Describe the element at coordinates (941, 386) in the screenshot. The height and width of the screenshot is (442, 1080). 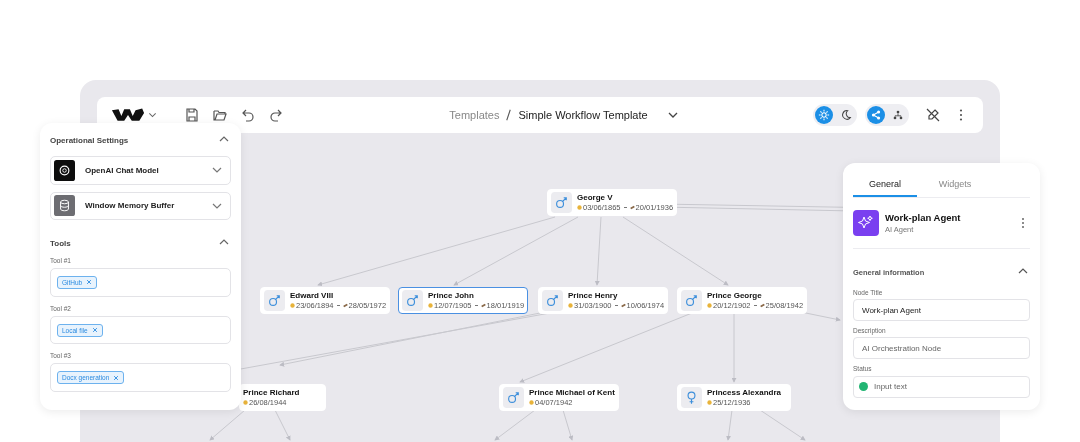
I see `status-field: Input text` at that location.